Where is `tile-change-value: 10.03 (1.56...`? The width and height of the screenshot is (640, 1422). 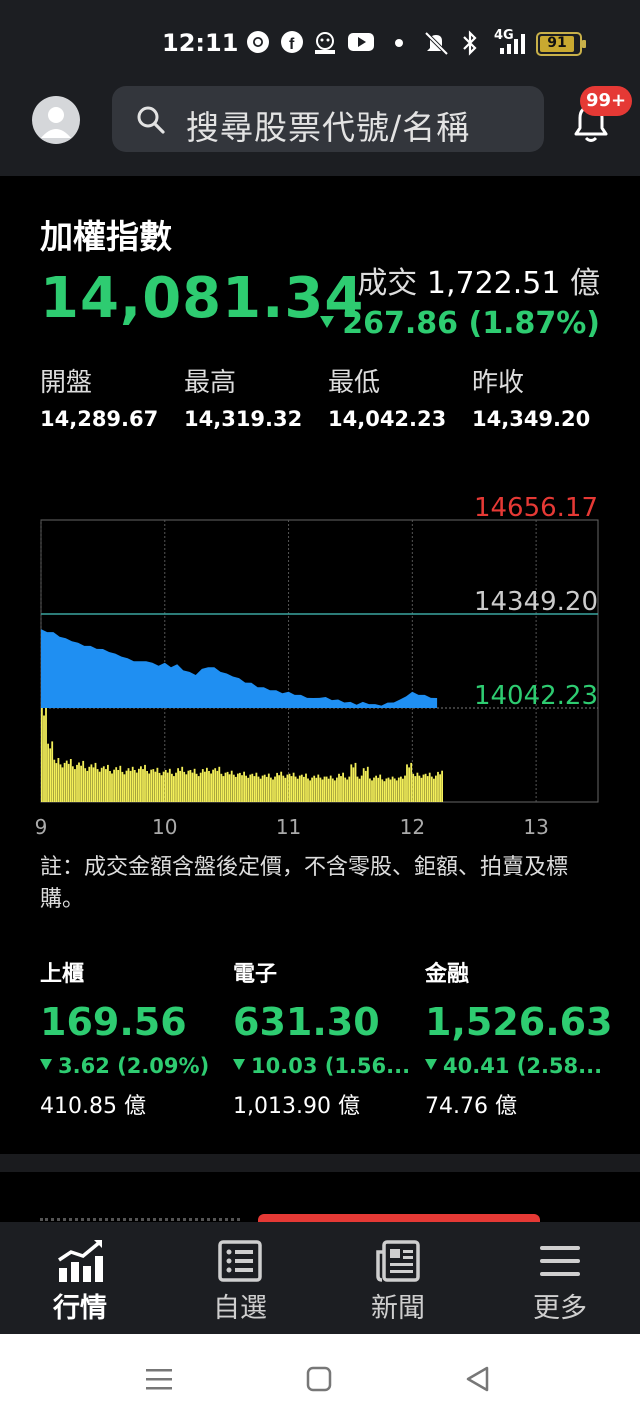 tile-change-value: 10.03 (1.56... is located at coordinates (331, 1066).